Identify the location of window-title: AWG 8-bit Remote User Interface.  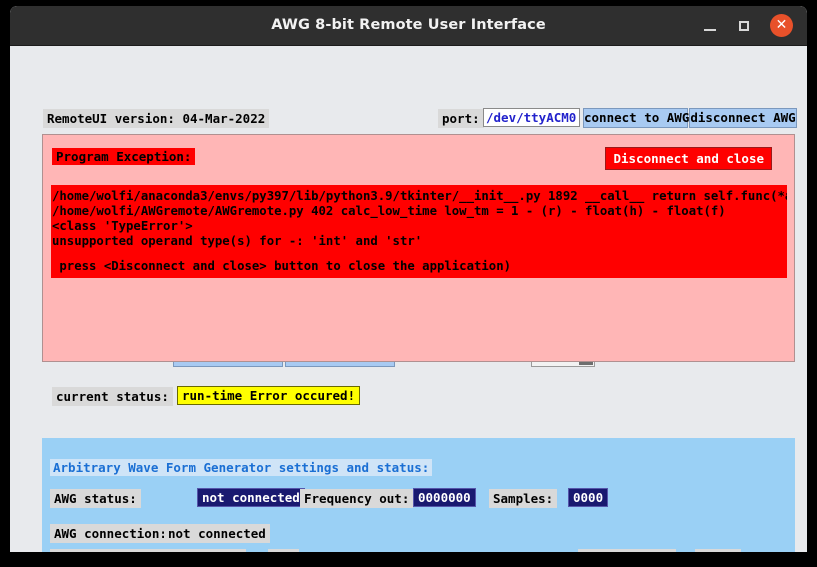
(408, 25).